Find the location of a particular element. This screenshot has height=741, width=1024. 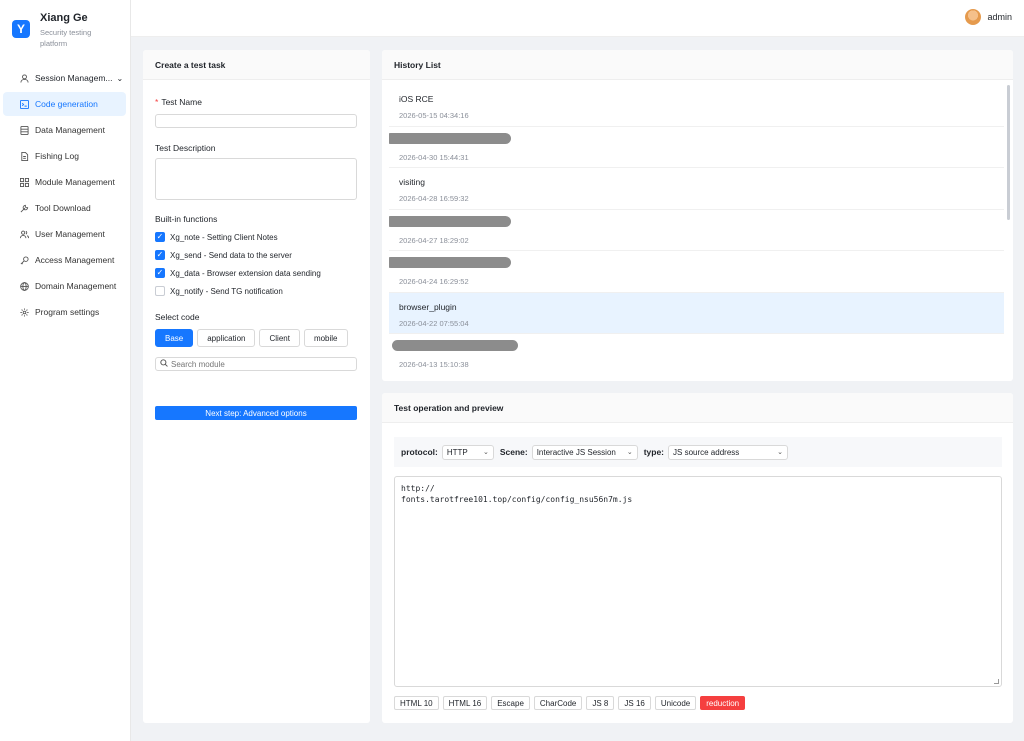

history-item: 2026-04-24 16:29:52 is located at coordinates (696, 272).